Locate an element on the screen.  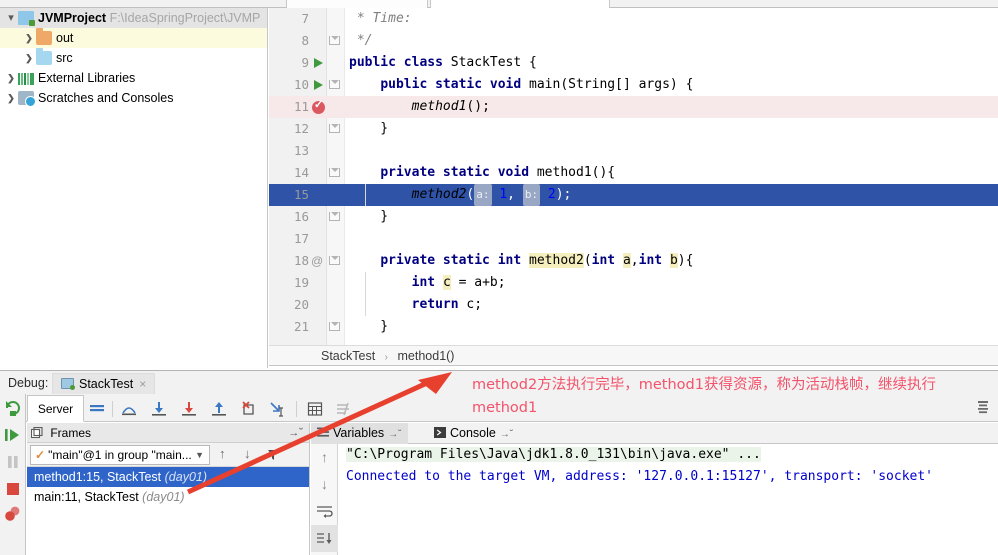
evaluate-expression-icon is located at coordinates (315, 409).